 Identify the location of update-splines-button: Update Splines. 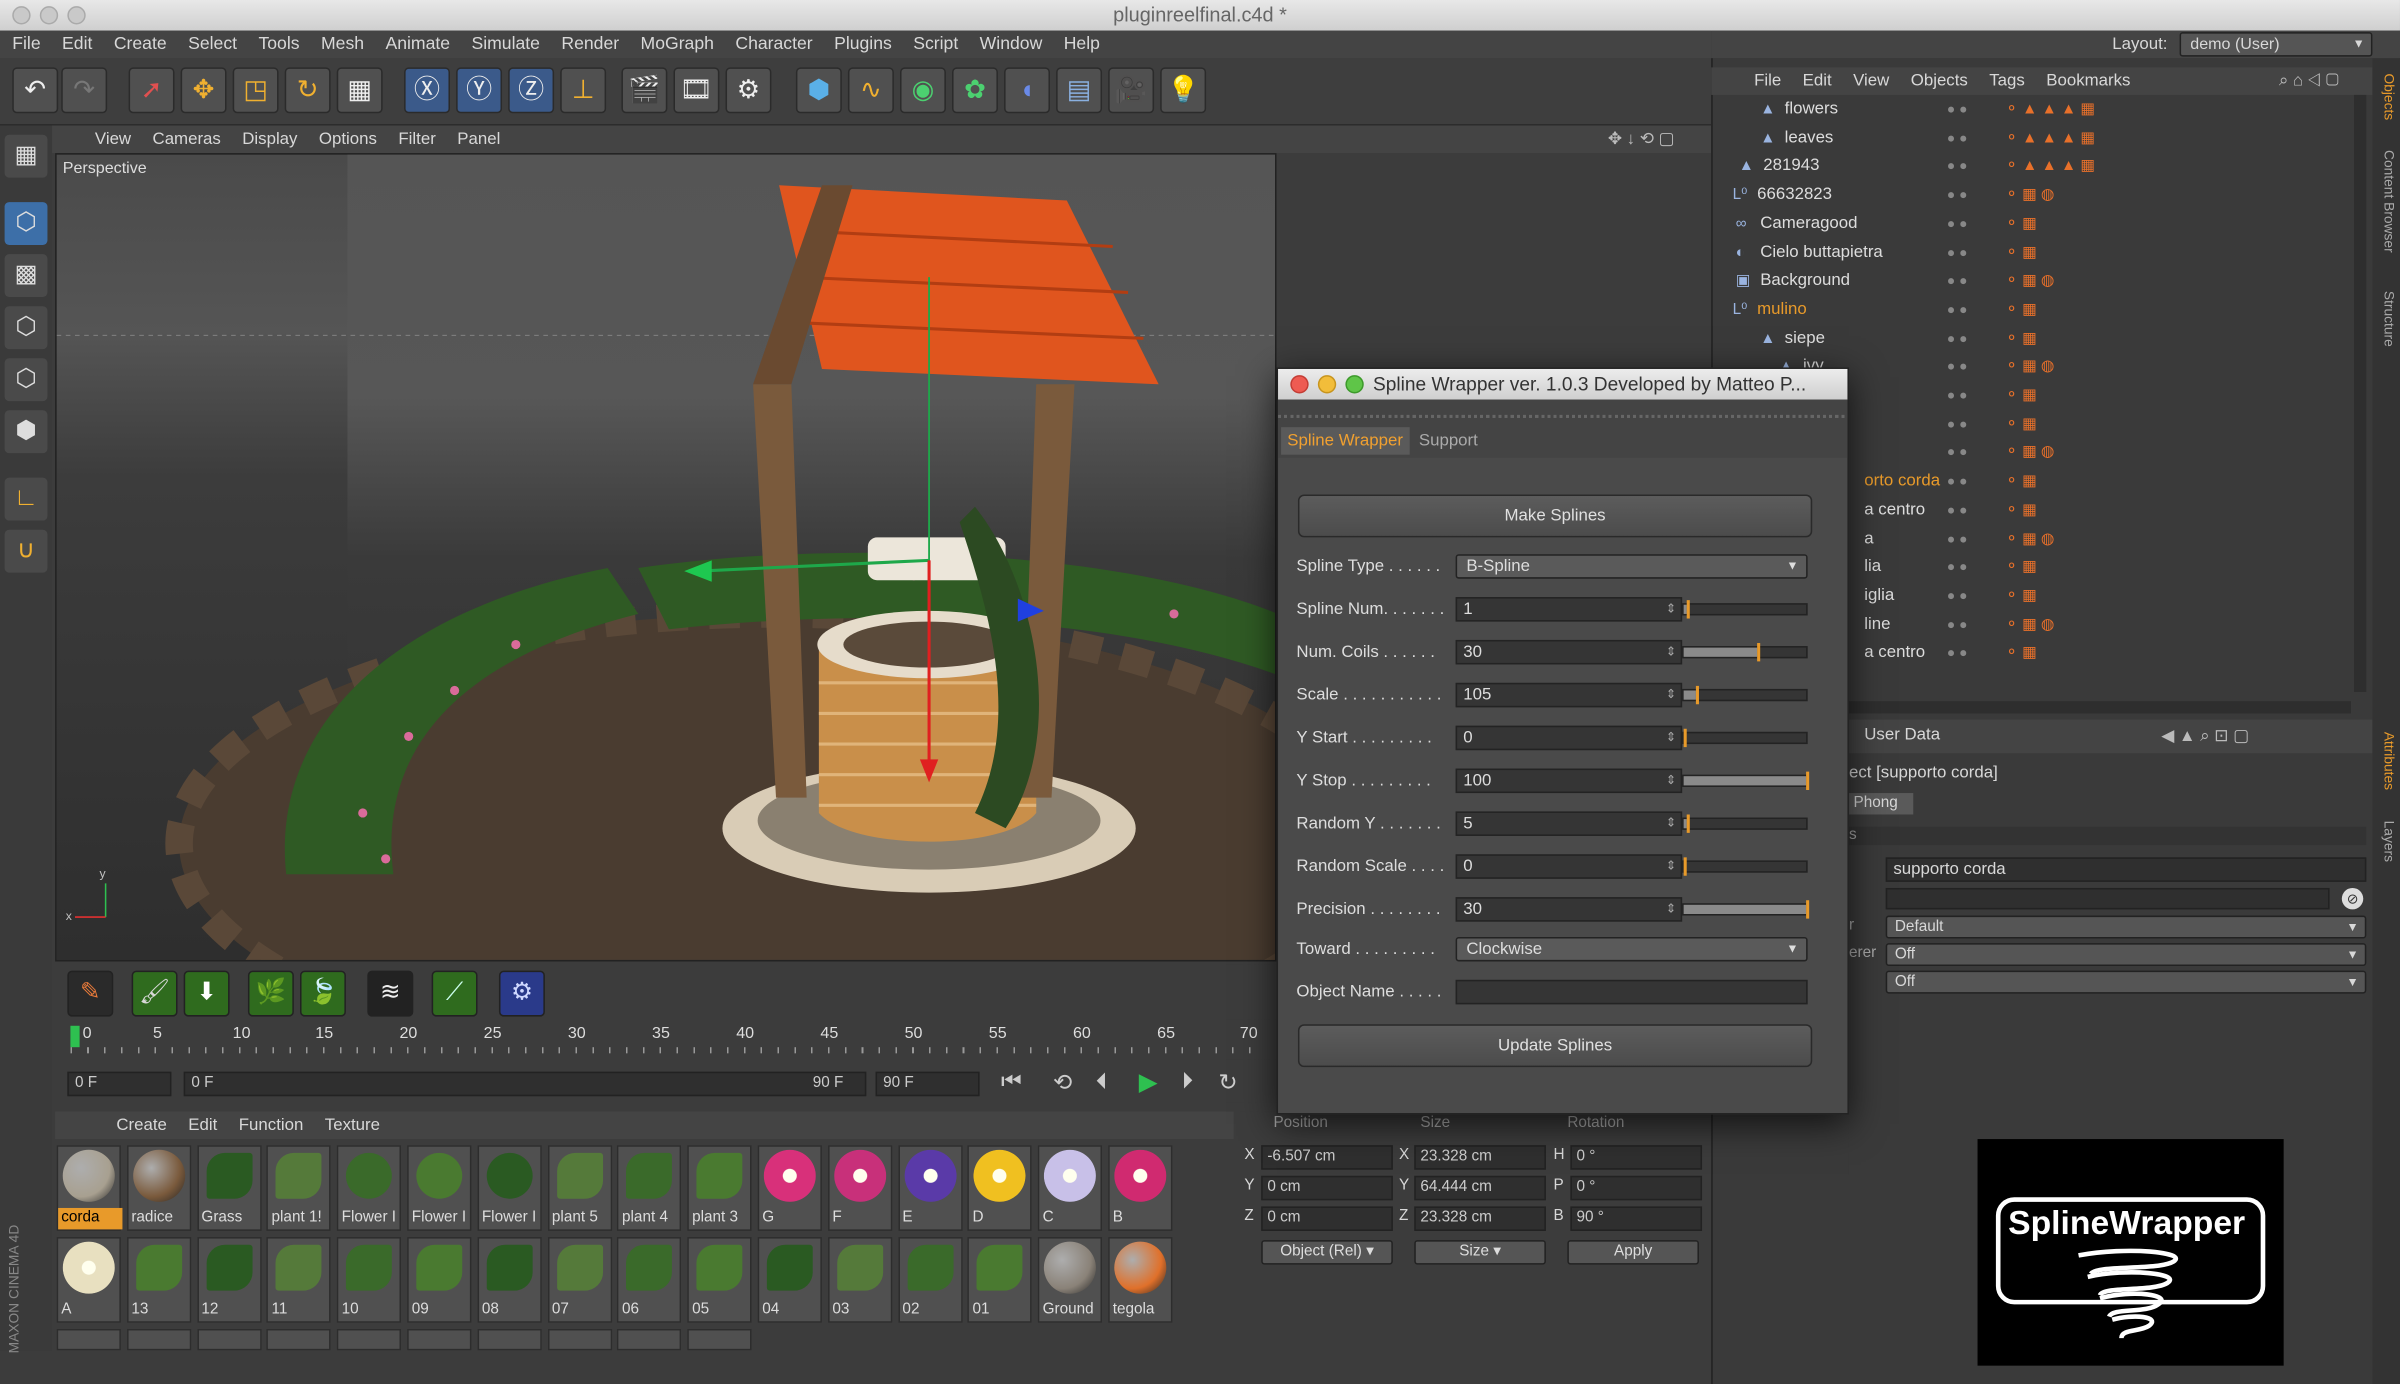
(1555, 1046).